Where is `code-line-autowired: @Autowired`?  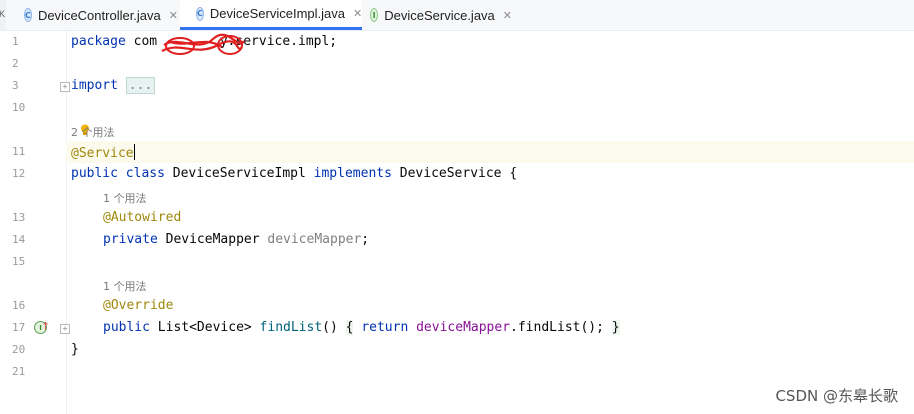
code-line-autowired: @Autowired is located at coordinates (142, 217).